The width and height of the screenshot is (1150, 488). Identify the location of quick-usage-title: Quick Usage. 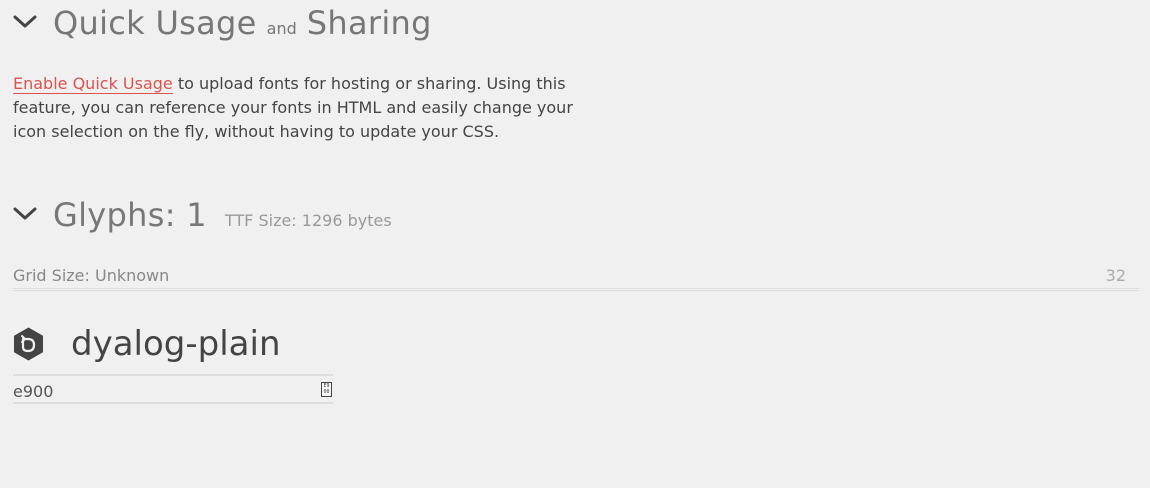
(155, 23).